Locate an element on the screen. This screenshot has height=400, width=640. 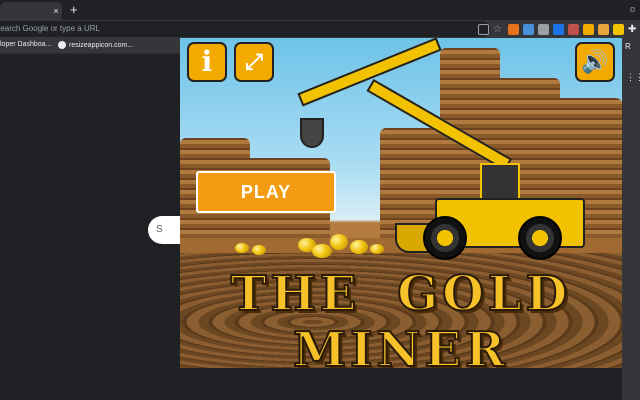
star-icon: ☆ is located at coordinates (498, 29).